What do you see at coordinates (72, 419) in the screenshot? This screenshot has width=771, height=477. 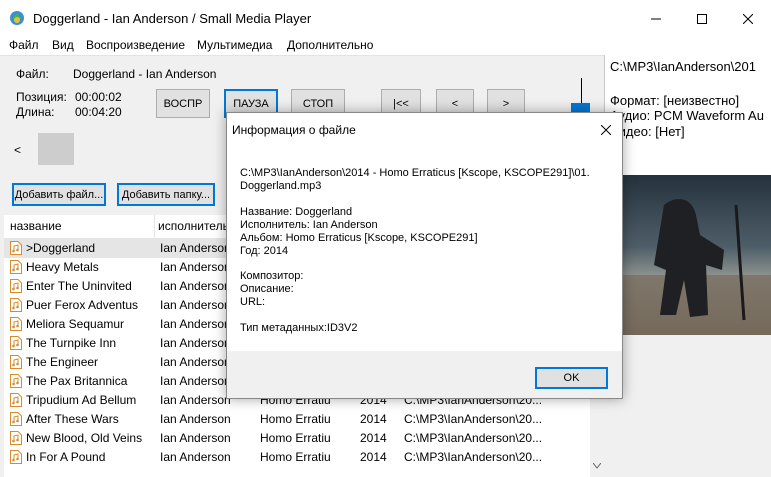 I see `cell-title: After These Wars` at bounding box center [72, 419].